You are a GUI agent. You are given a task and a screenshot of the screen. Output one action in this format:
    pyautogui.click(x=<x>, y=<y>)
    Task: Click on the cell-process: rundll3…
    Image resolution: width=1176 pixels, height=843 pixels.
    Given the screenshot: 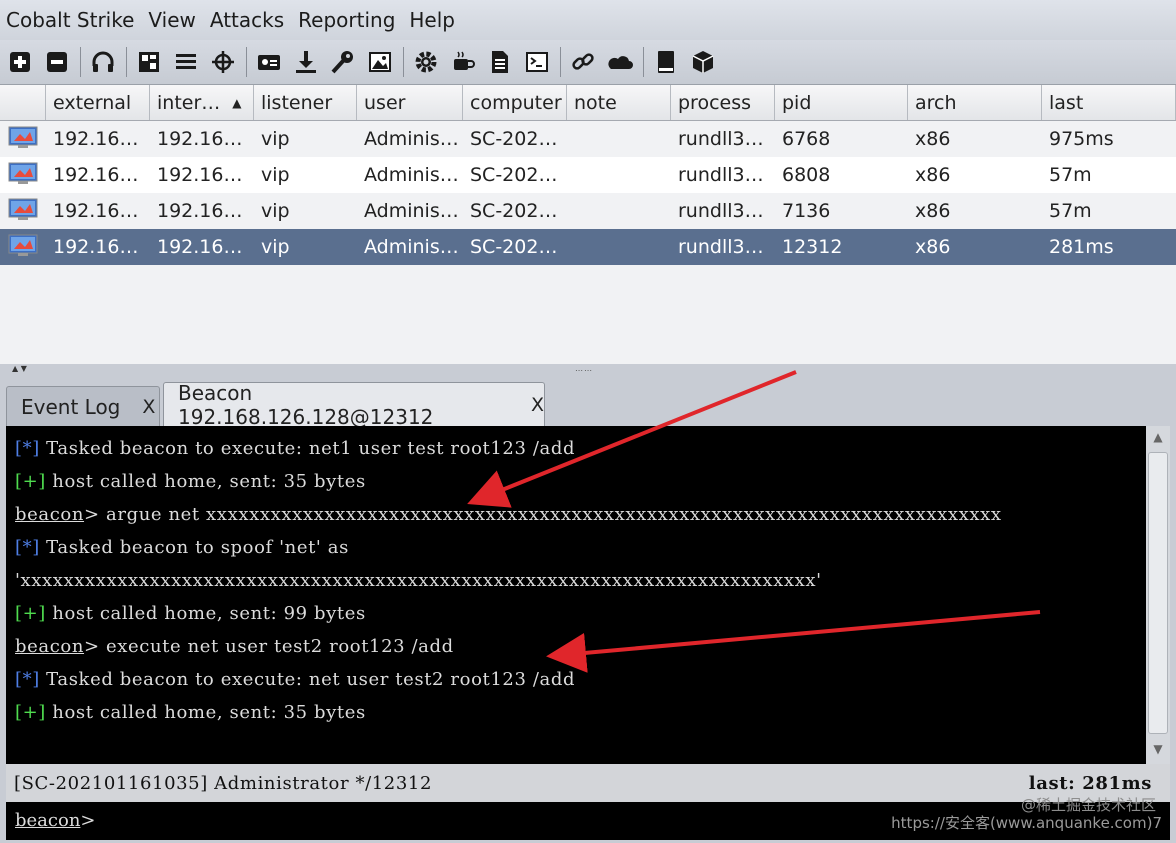 What is the action you would take?
    pyautogui.click(x=721, y=247)
    